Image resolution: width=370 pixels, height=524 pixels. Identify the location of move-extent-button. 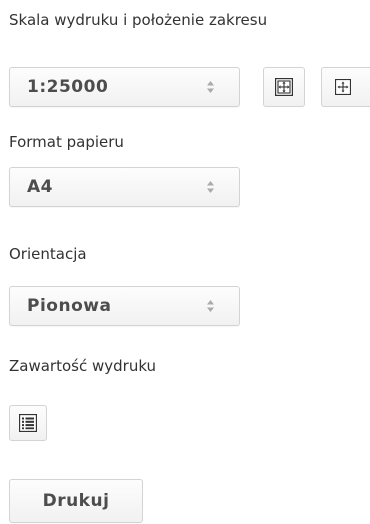
(345, 87).